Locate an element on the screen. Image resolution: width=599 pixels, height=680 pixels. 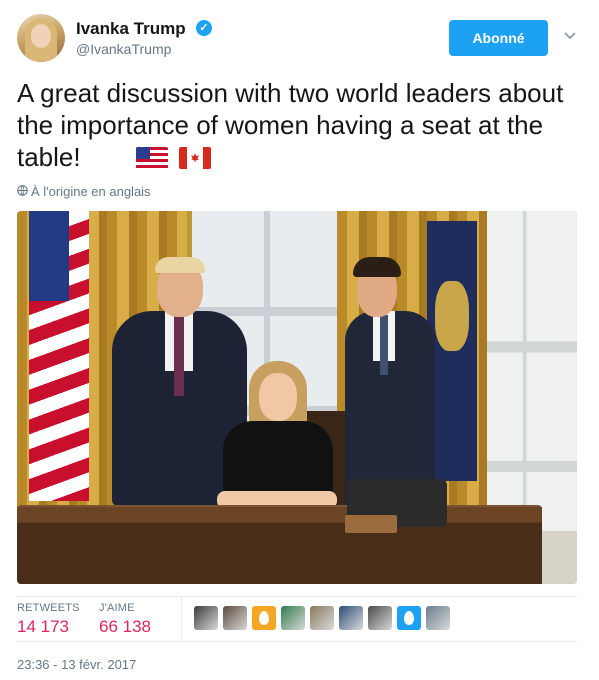
photo-desk is located at coordinates (279, 545).